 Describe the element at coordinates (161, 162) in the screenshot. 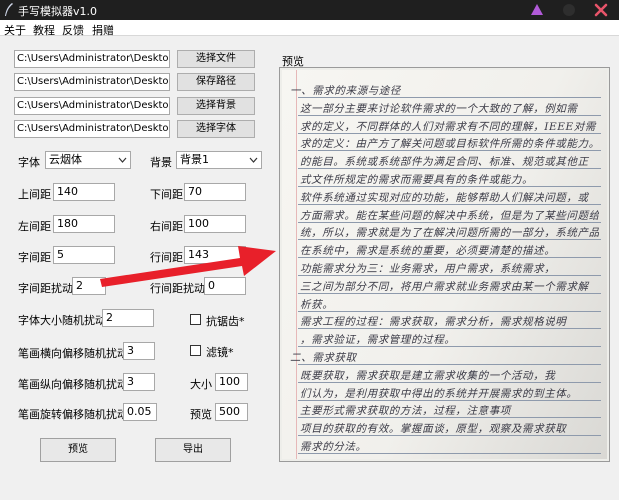

I see `background-label: 背景` at that location.